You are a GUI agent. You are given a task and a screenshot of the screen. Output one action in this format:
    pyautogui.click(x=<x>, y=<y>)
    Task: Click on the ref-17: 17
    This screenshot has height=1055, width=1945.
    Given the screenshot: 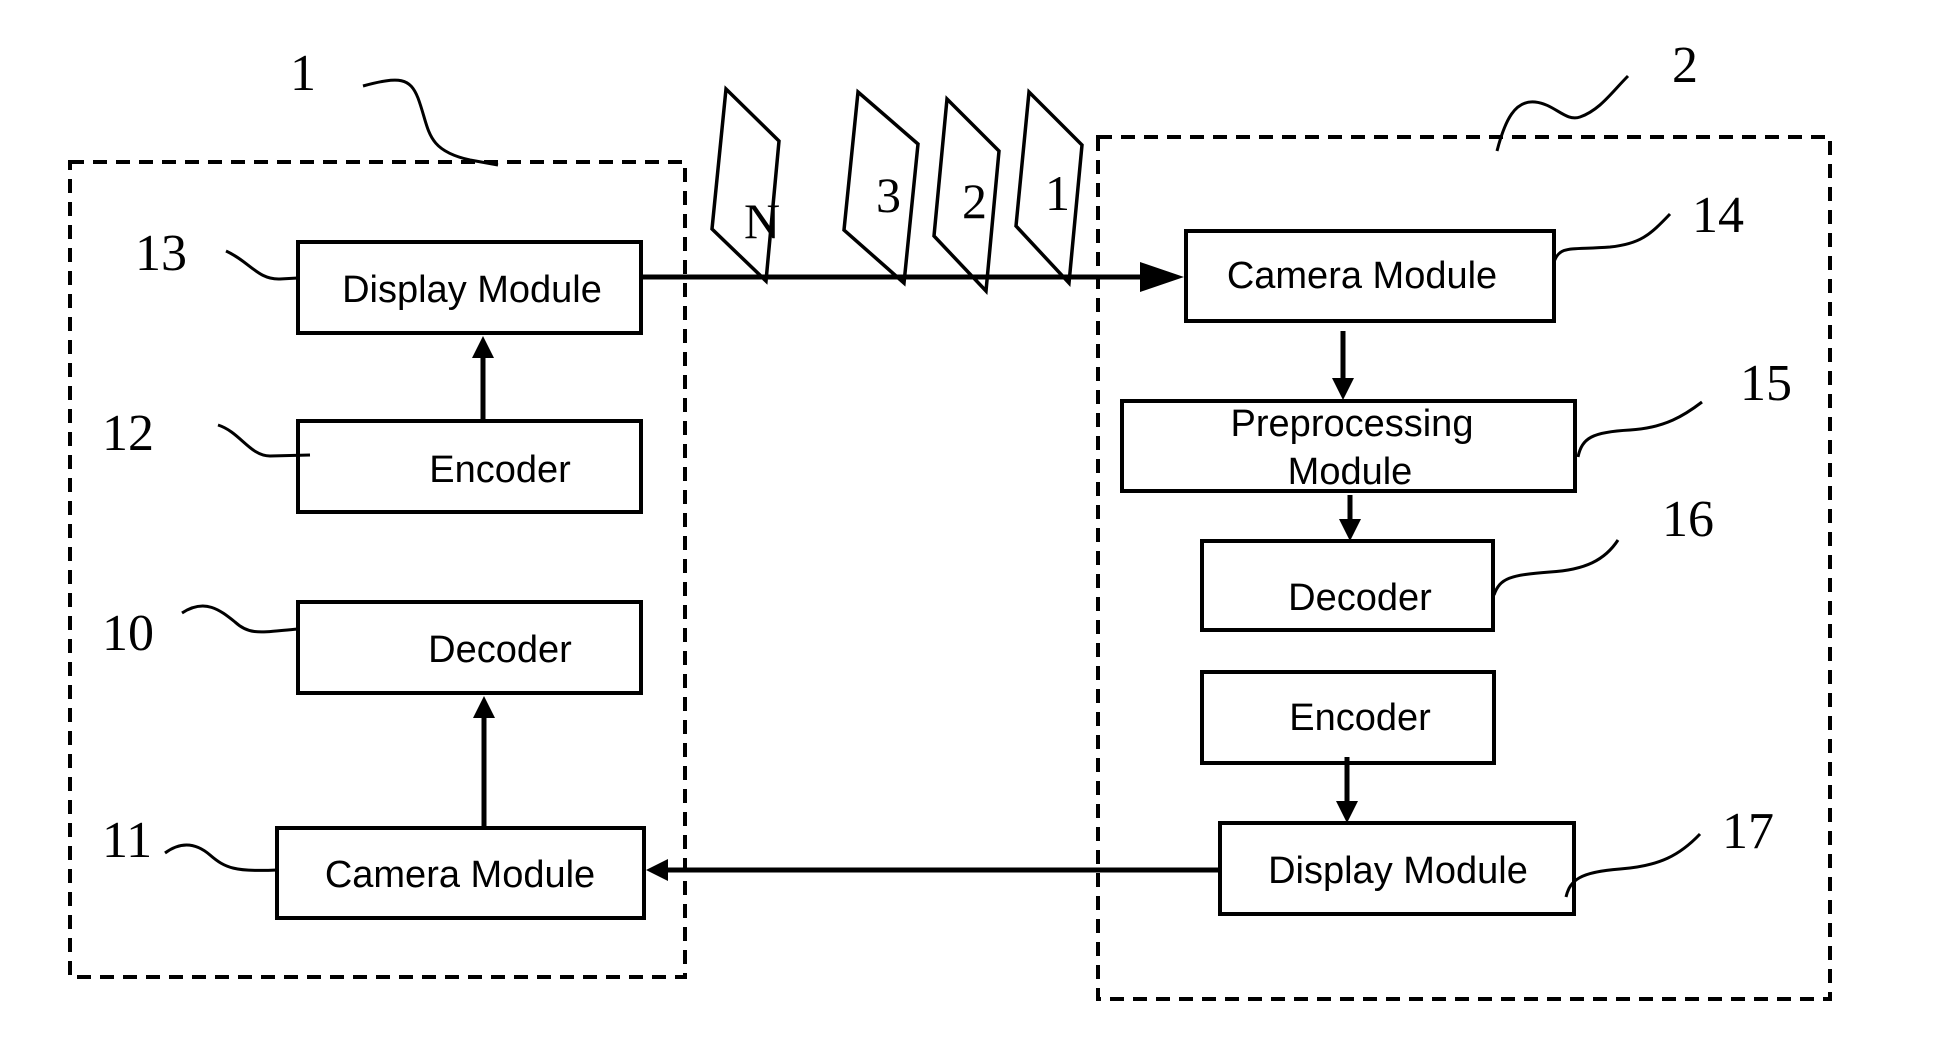 What is the action you would take?
    pyautogui.click(x=1748, y=831)
    